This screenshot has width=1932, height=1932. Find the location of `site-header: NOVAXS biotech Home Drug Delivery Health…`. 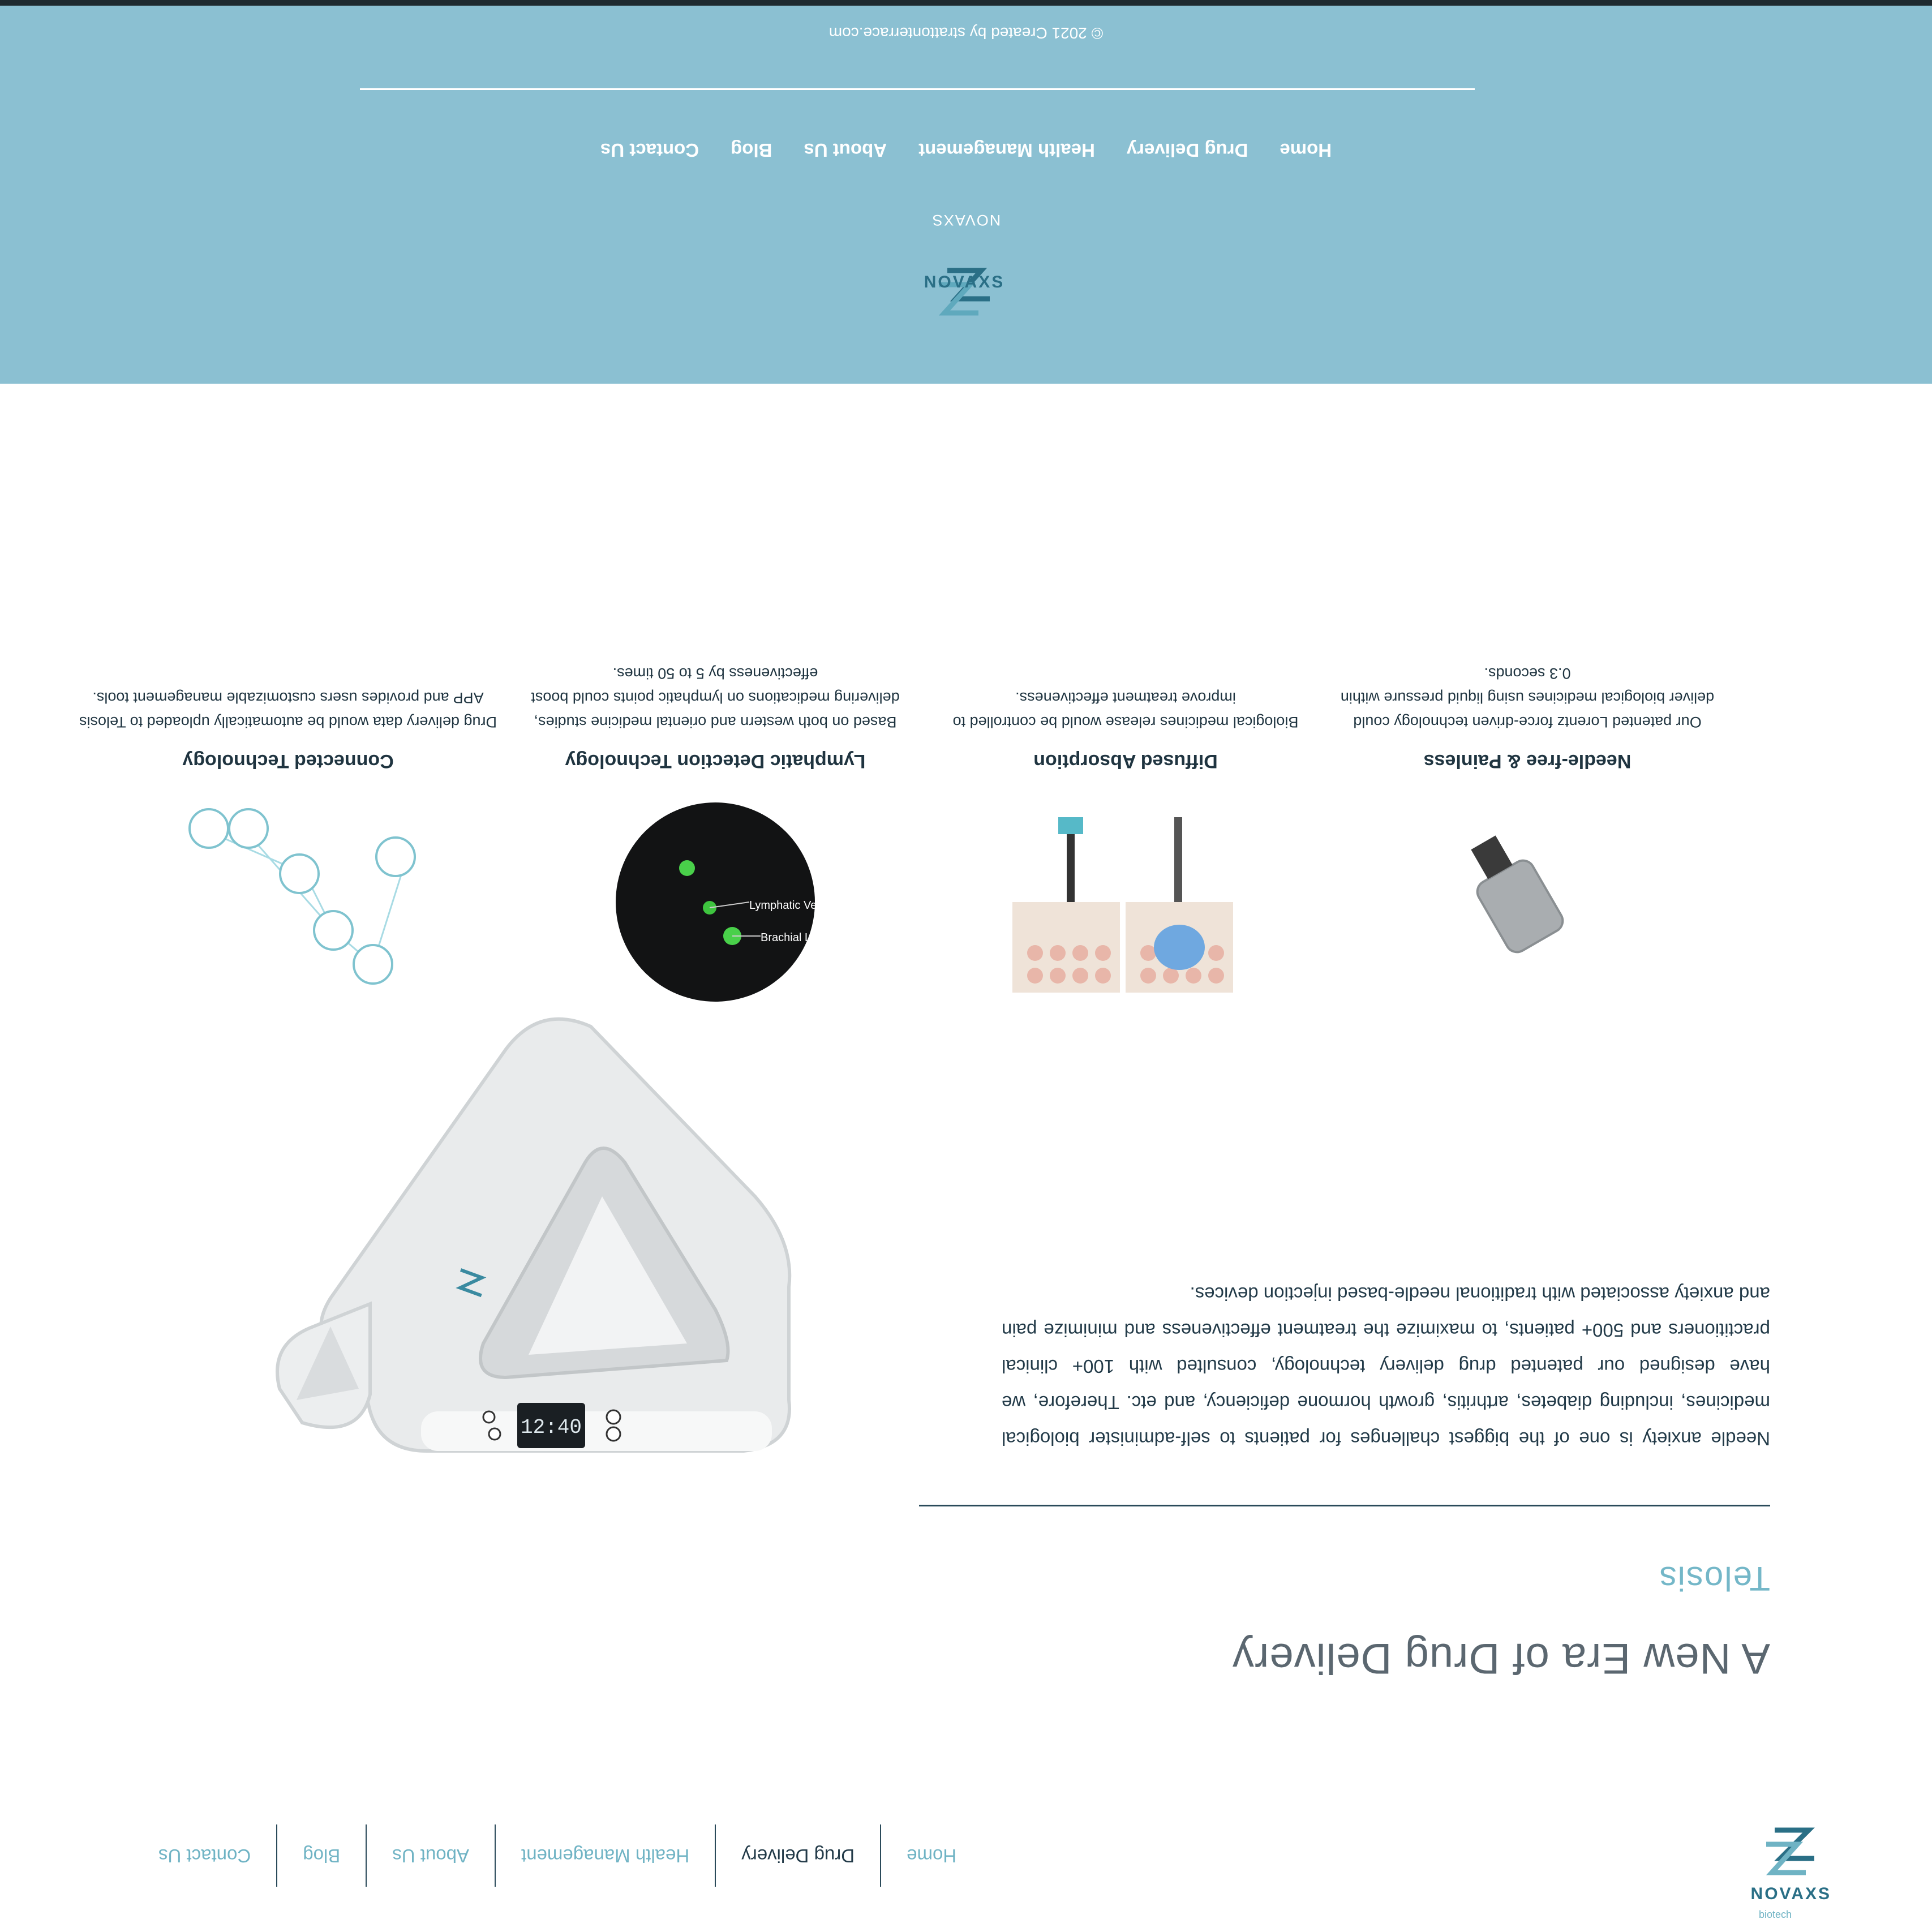

site-header: NOVAXS biotech Home Drug Delivery Health… is located at coordinates (966, 1875).